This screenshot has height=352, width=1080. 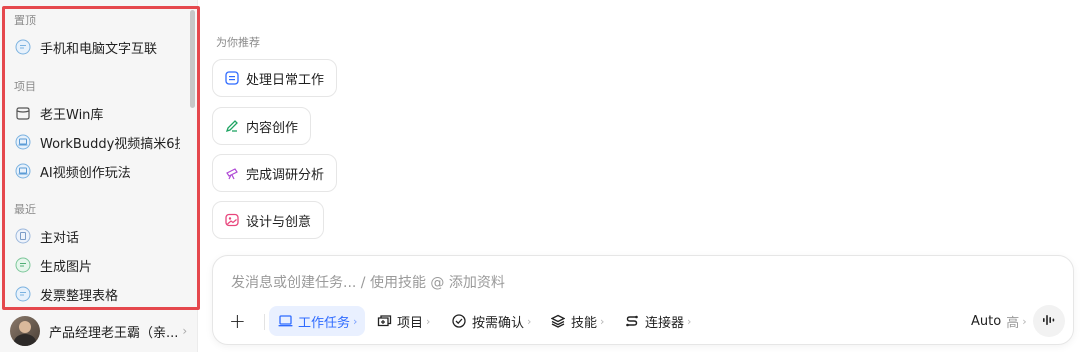 I want to click on sidebar-item-label: 老王Win库, so click(x=72, y=115).